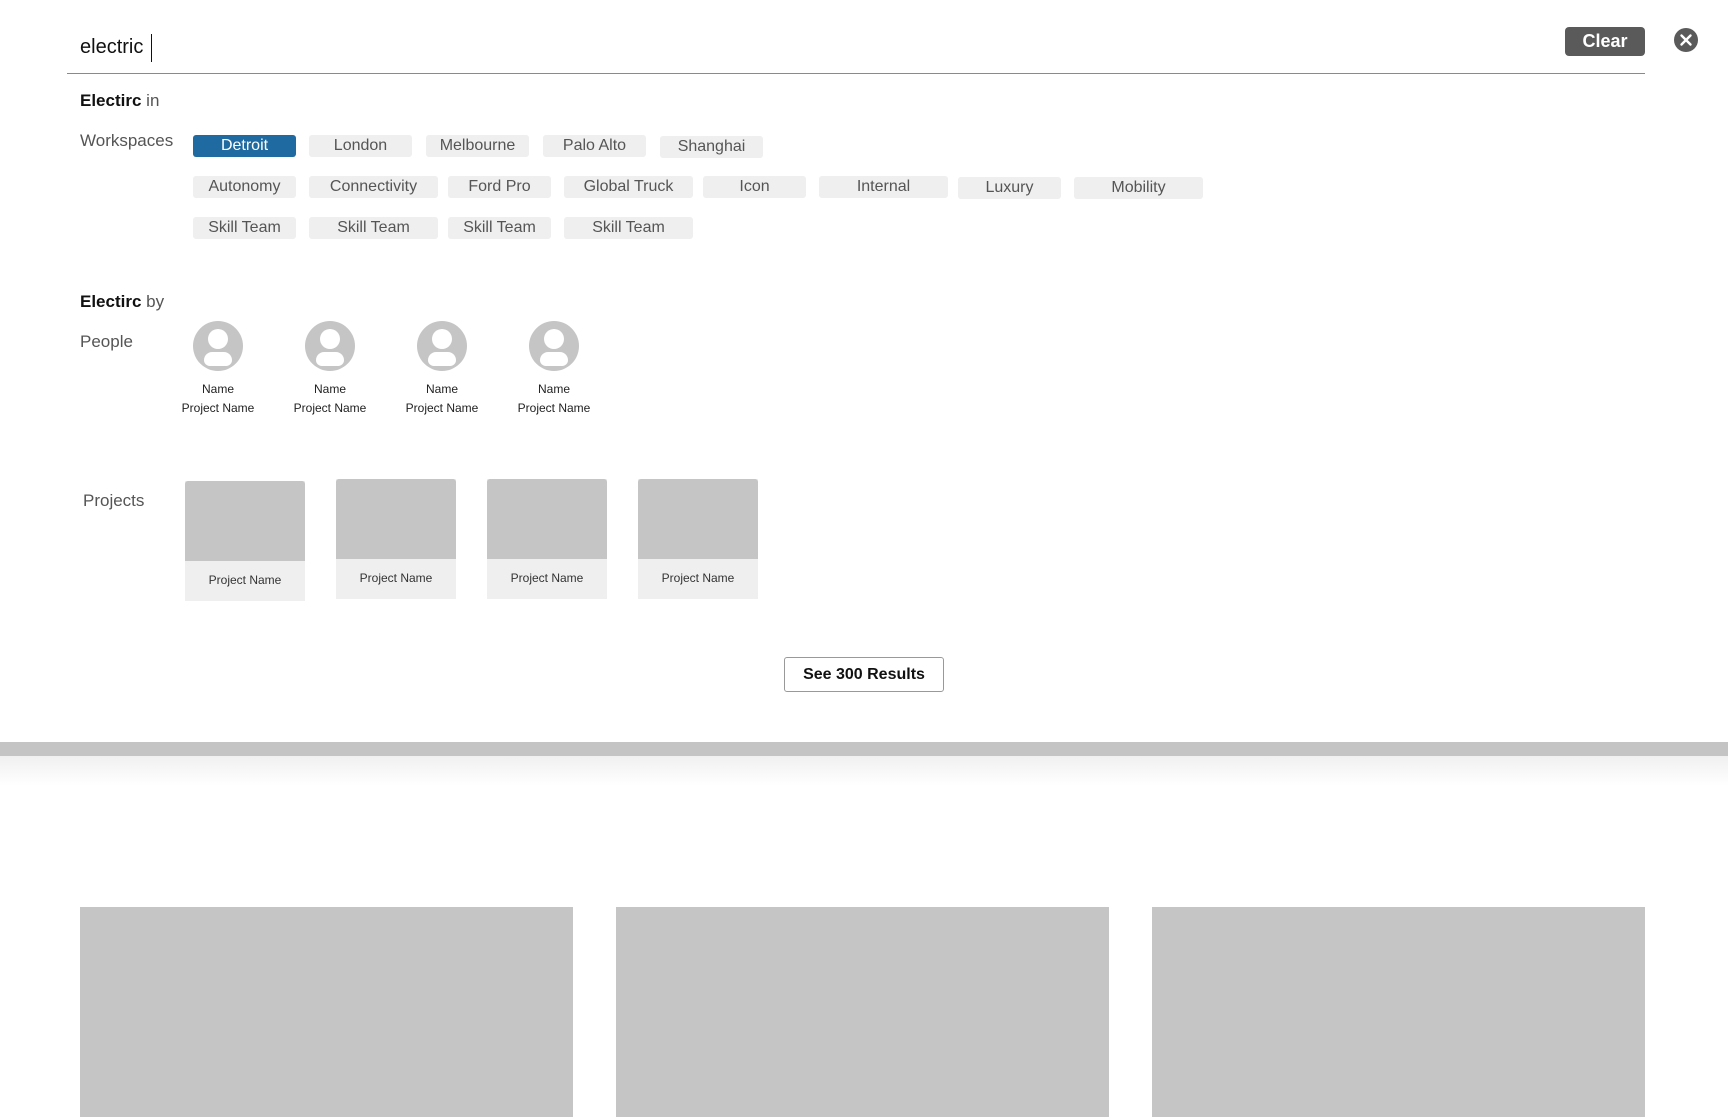 This screenshot has height=1117, width=1728. What do you see at coordinates (1009, 188) in the screenshot?
I see `chip-luxury: Luxury` at bounding box center [1009, 188].